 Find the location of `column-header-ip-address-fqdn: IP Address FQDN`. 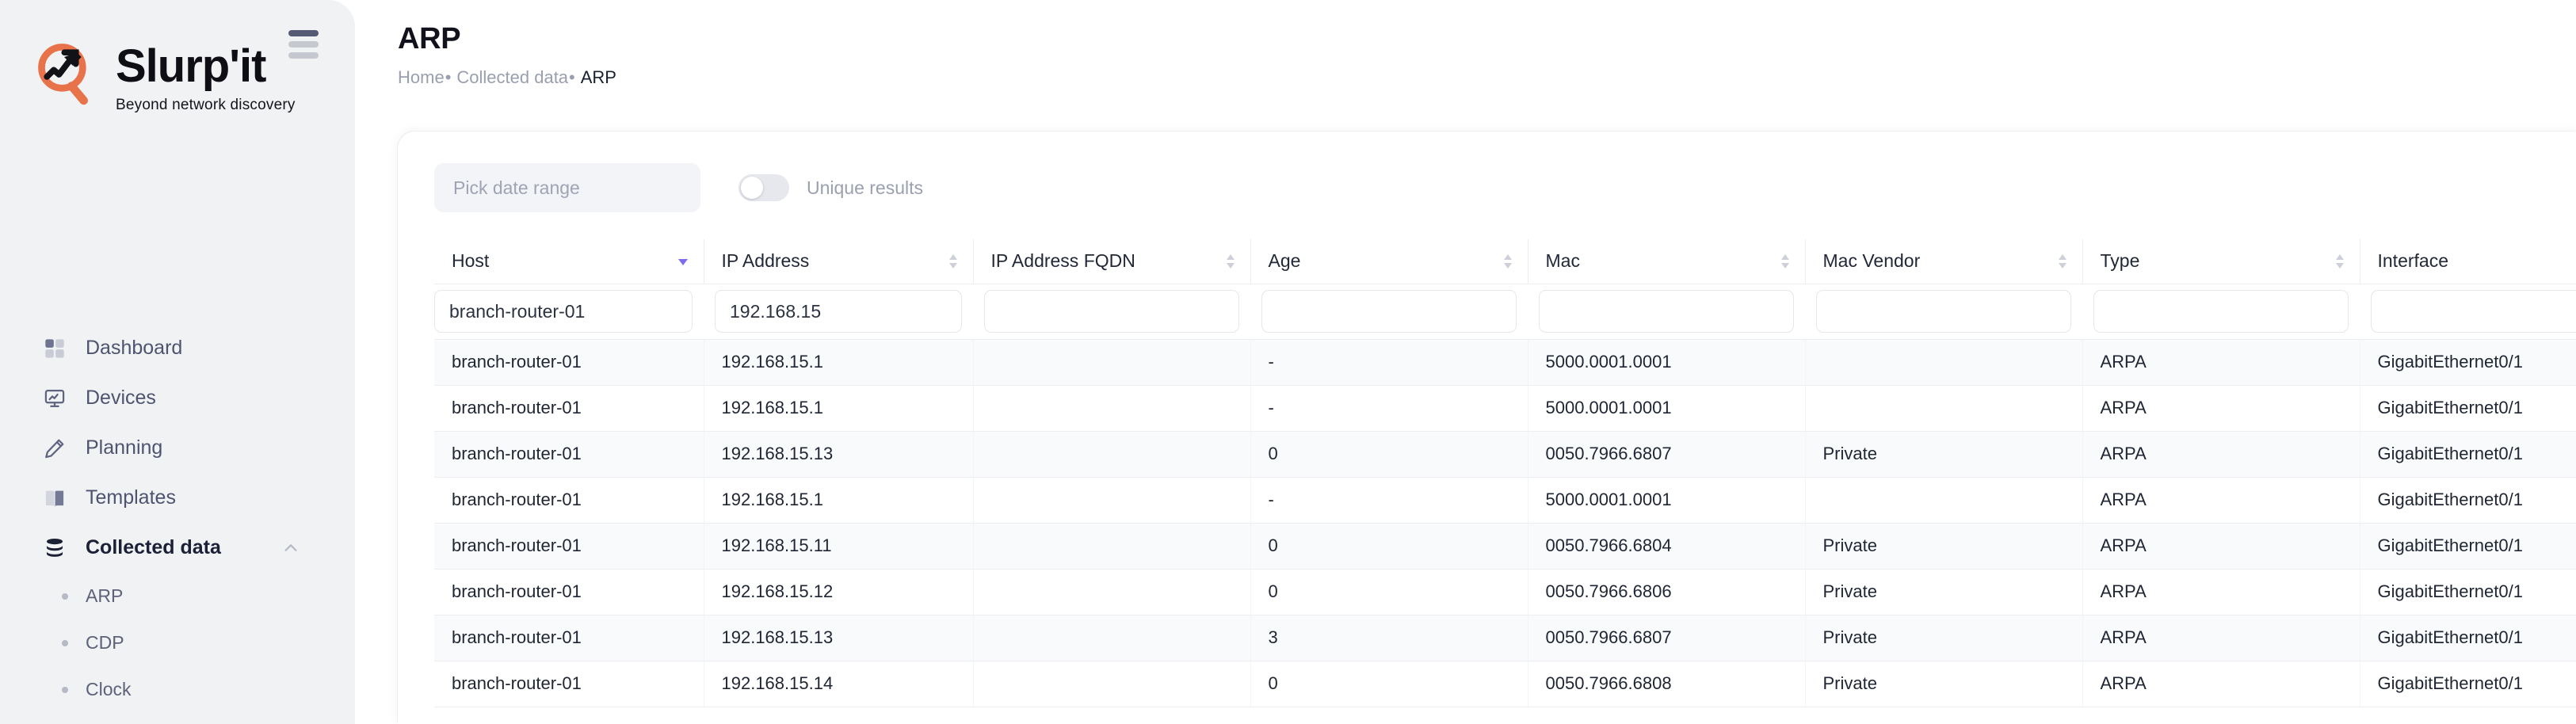

column-header-ip-address-fqdn: IP Address FQDN is located at coordinates (1111, 262).